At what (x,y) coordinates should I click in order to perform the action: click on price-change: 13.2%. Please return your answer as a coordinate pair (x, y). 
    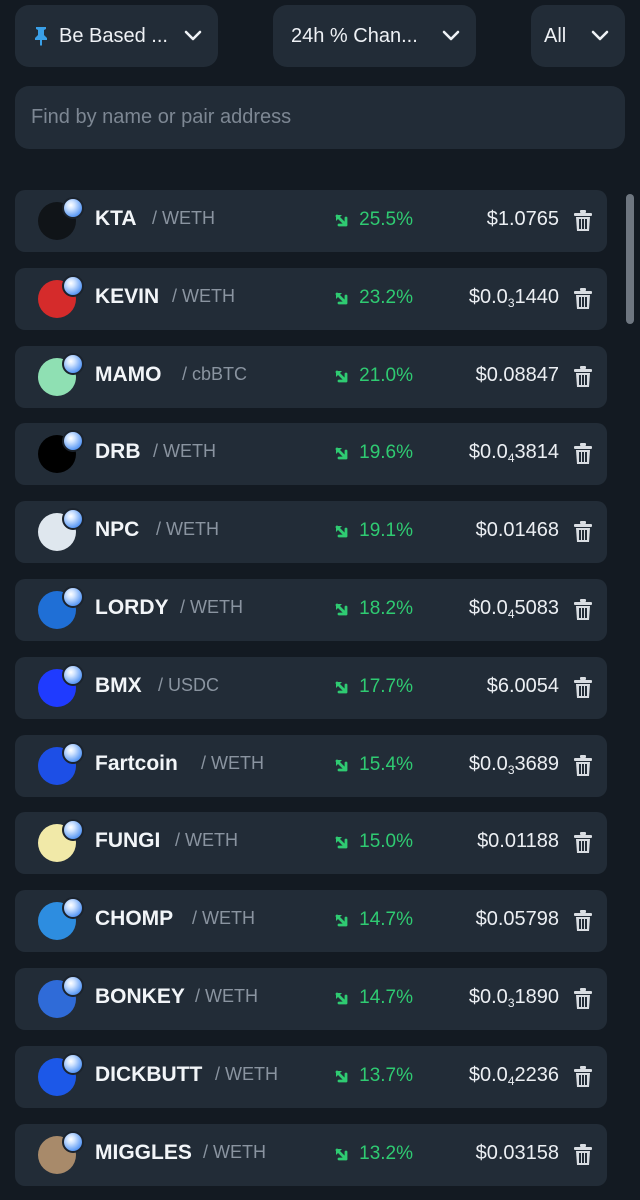
    Looking at the image, I should click on (374, 1154).